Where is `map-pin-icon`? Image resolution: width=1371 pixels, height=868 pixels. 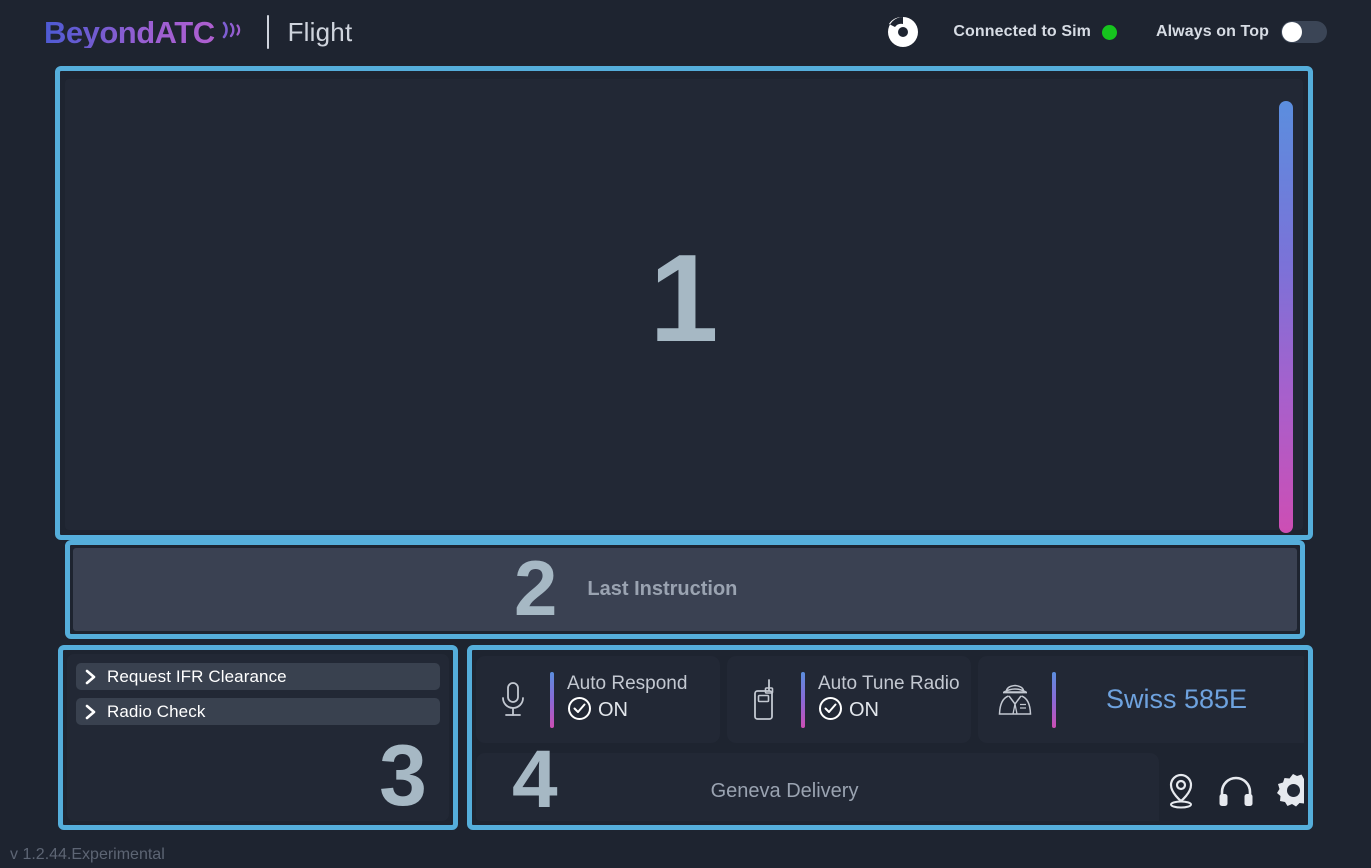 map-pin-icon is located at coordinates (1181, 791).